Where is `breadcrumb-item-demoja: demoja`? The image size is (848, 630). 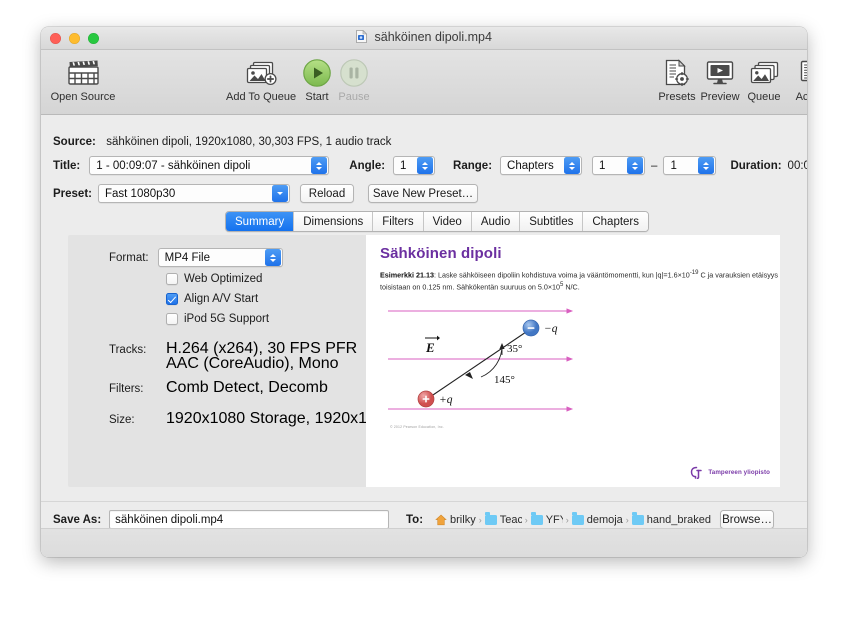
breadcrumb-item-demoja: demoja is located at coordinates (597, 519).